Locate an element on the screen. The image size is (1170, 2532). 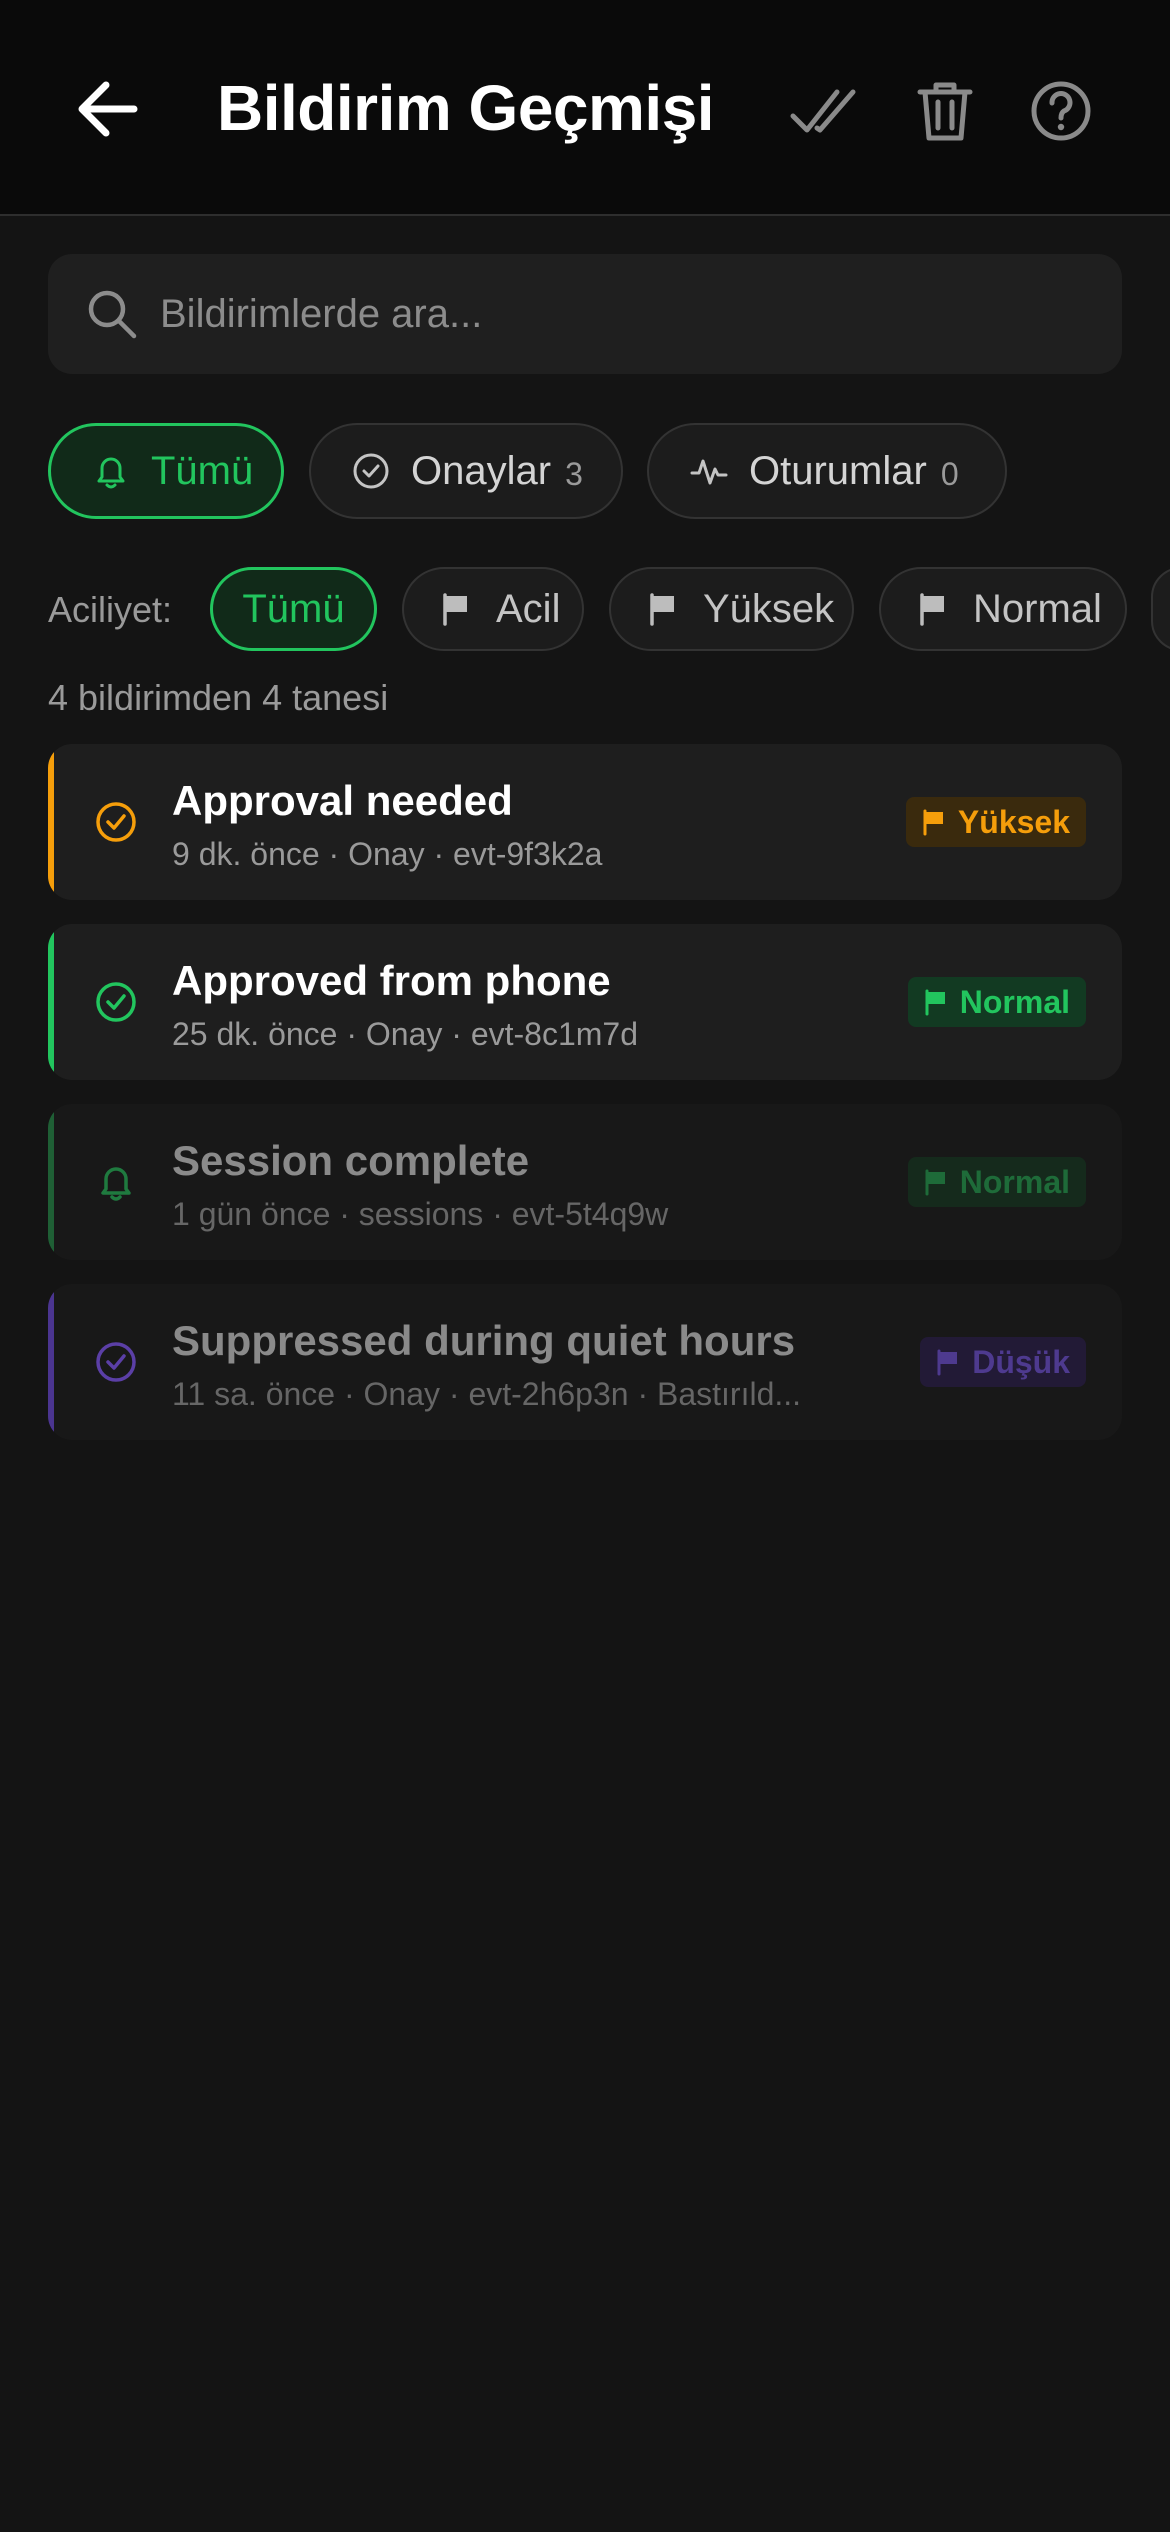
result-count: 4 bildirimden 4 tanesi is located at coordinates (218, 697).